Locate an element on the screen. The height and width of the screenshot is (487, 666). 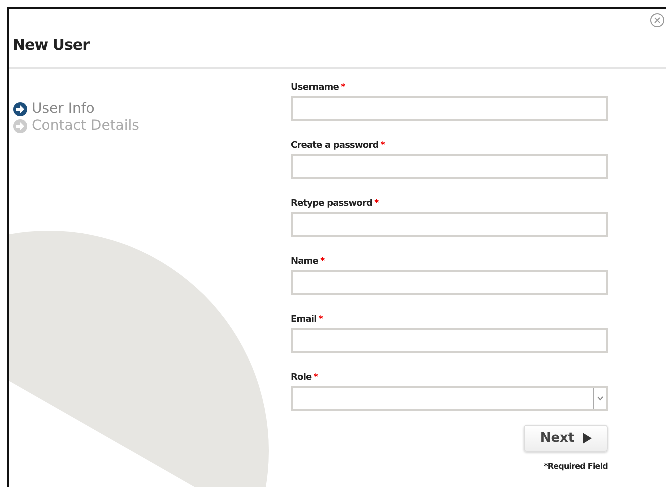
play-icon is located at coordinates (587, 438).